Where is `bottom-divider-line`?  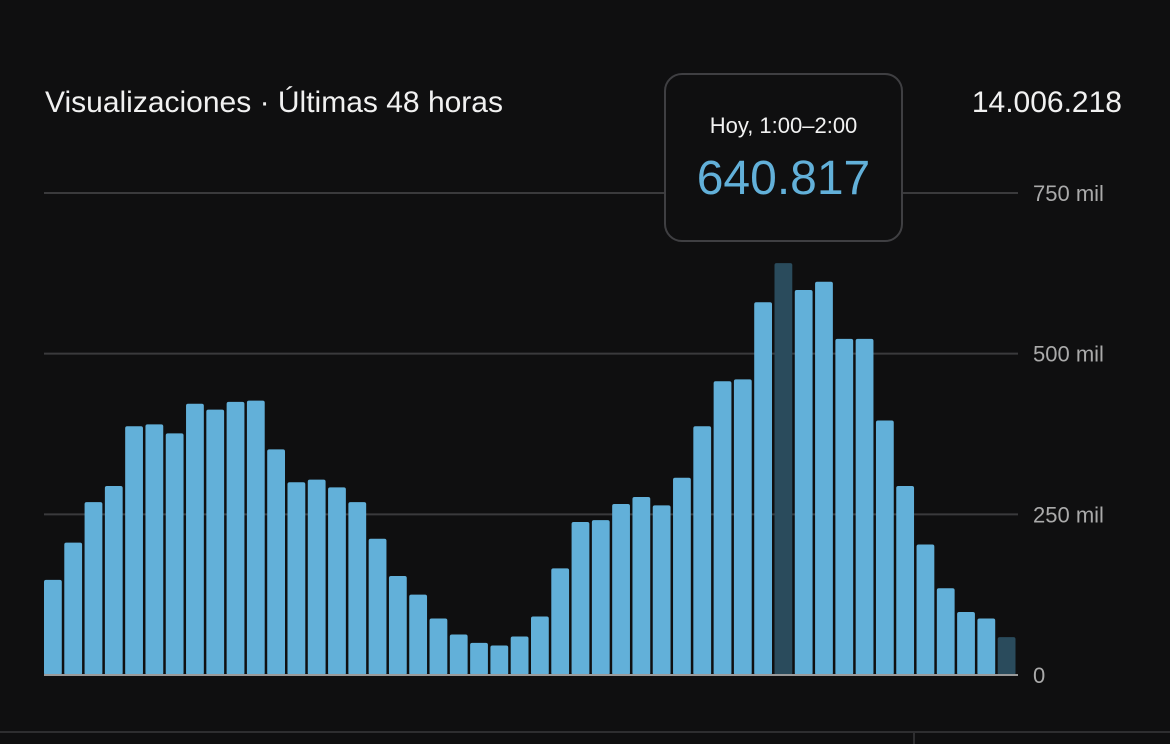 bottom-divider-line is located at coordinates (585, 732).